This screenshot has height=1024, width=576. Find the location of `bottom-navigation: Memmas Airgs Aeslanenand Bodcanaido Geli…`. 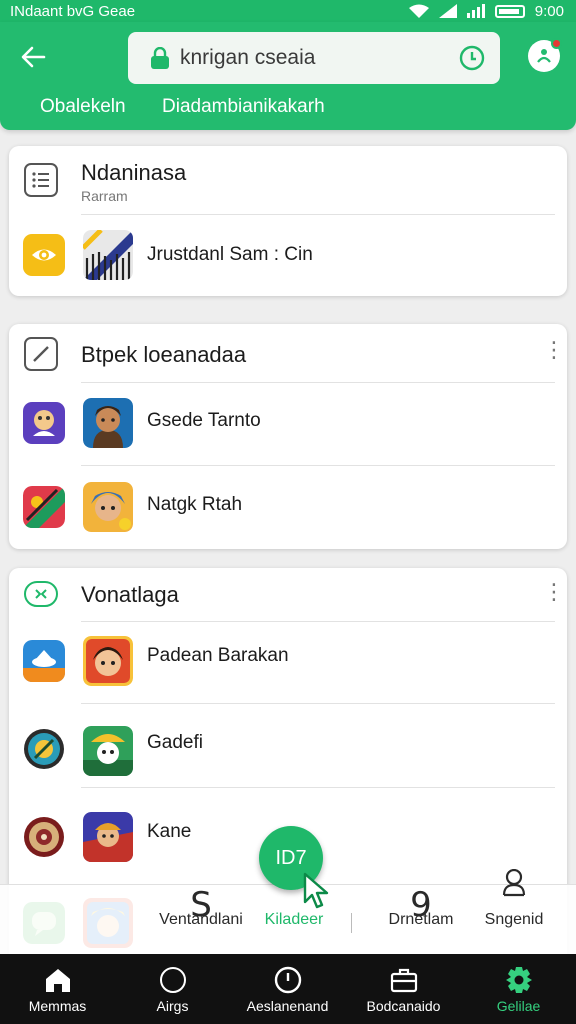

bottom-navigation: Memmas Airgs Aeslanenand Bodcanaido Geli… is located at coordinates (288, 989).